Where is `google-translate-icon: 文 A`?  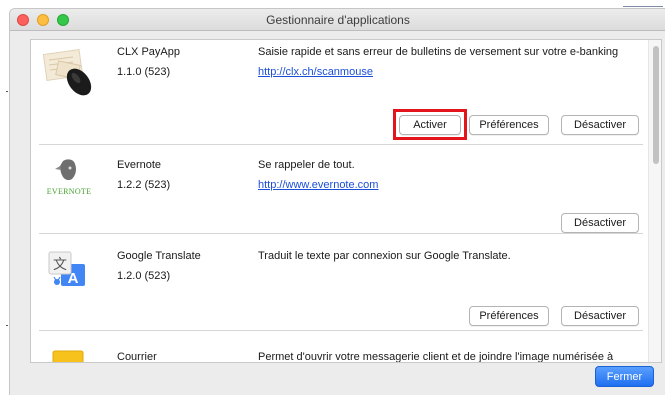 google-translate-icon: 文 A is located at coordinates (69, 276).